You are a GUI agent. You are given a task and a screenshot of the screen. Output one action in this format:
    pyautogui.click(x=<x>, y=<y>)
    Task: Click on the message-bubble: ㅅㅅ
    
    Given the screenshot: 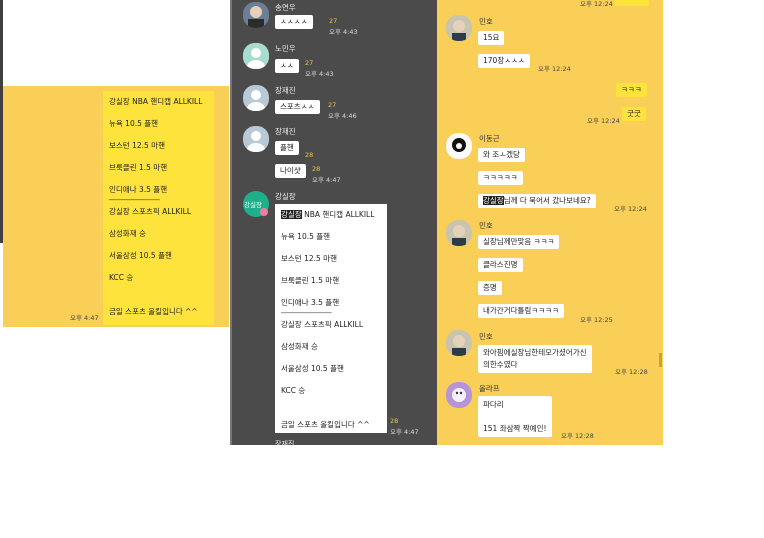 What is the action you would take?
    pyautogui.click(x=287, y=66)
    